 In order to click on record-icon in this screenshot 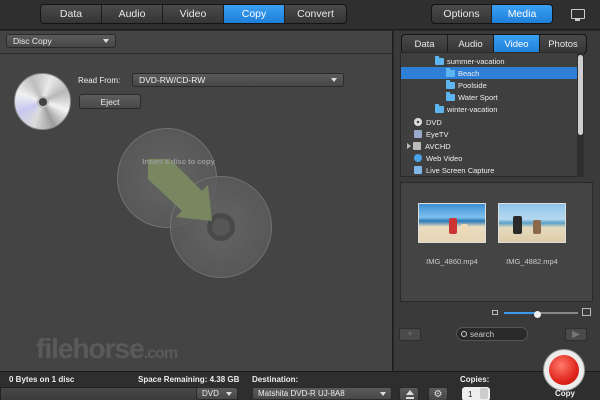, I will do `click(564, 370)`.